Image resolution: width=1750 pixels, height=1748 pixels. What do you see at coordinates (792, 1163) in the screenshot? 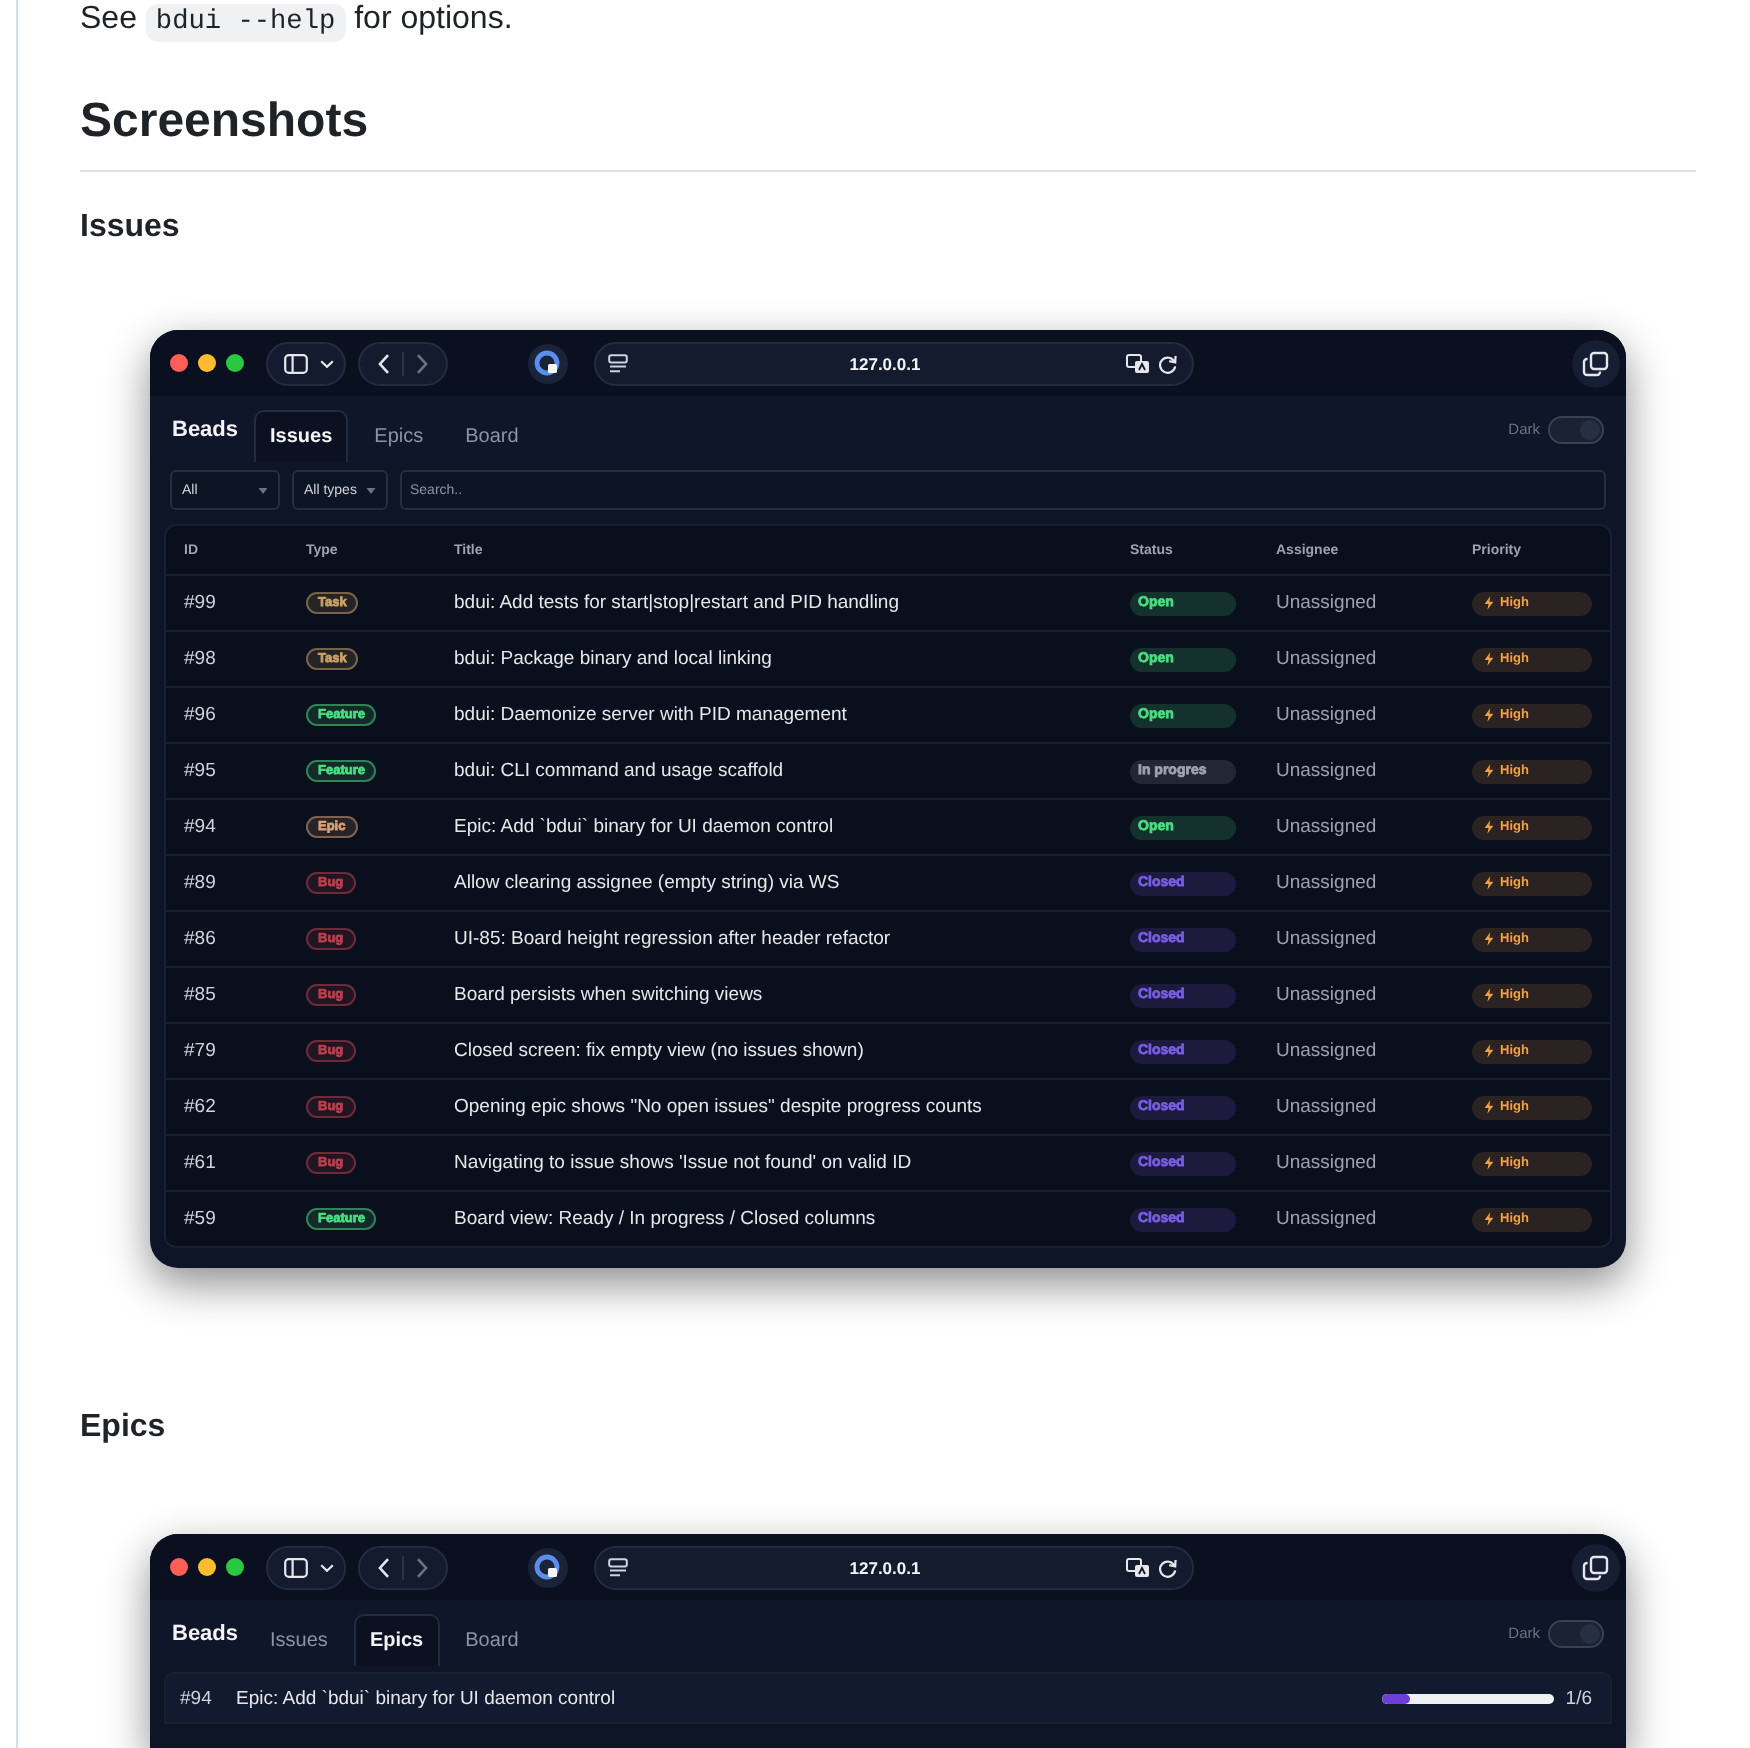
I see `issue-title: Navigating to issue shows 'Issue not found' on valid ID` at bounding box center [792, 1163].